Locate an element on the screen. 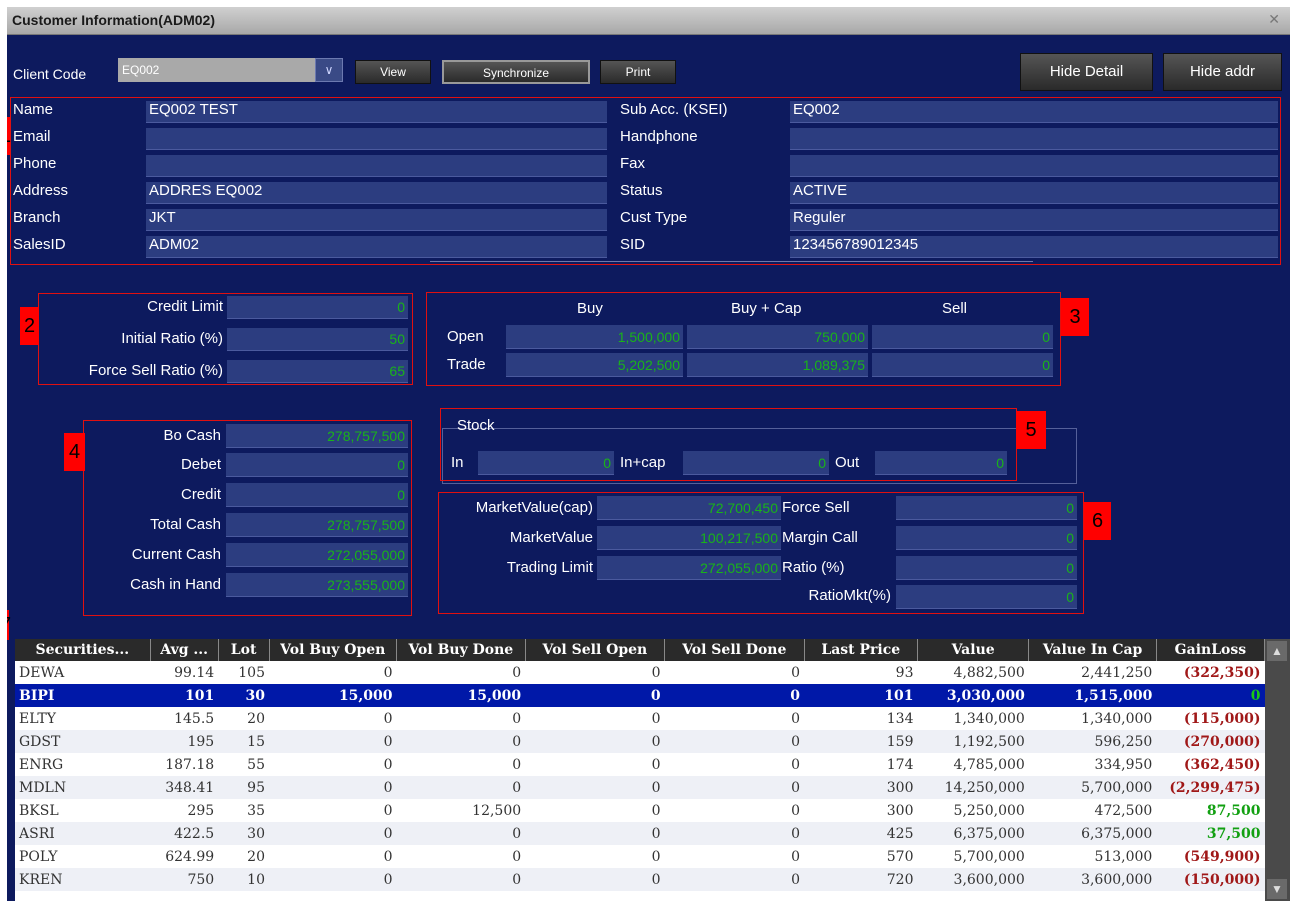 The width and height of the screenshot is (1290, 901). fax-field is located at coordinates (1034, 166).